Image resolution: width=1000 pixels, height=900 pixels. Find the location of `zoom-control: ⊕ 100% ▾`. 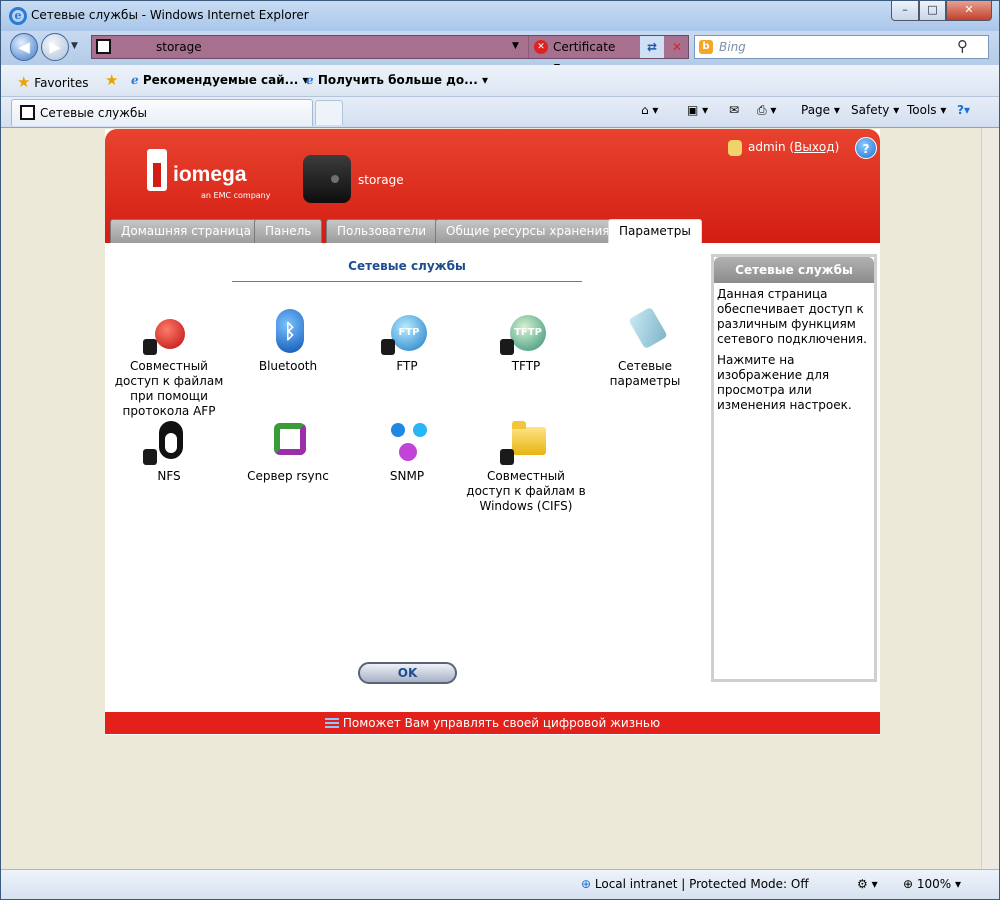

zoom-control: ⊕ 100% ▾ is located at coordinates (932, 884).